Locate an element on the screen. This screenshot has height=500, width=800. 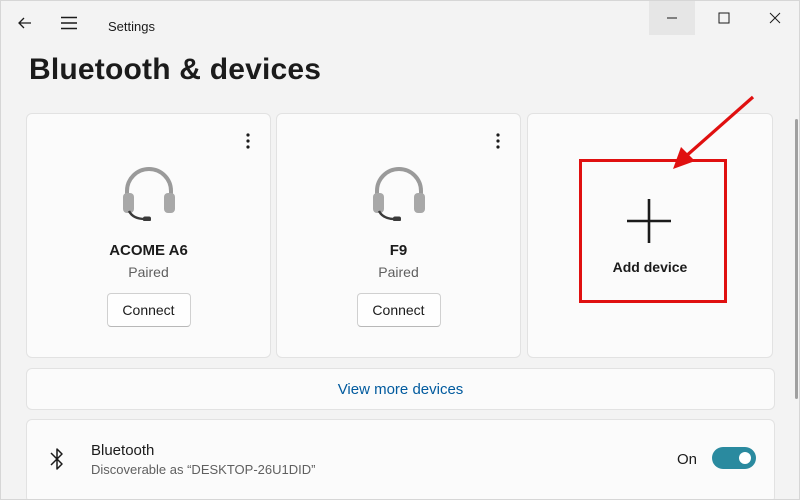
bluetooth-toggle is located at coordinates (734, 458).